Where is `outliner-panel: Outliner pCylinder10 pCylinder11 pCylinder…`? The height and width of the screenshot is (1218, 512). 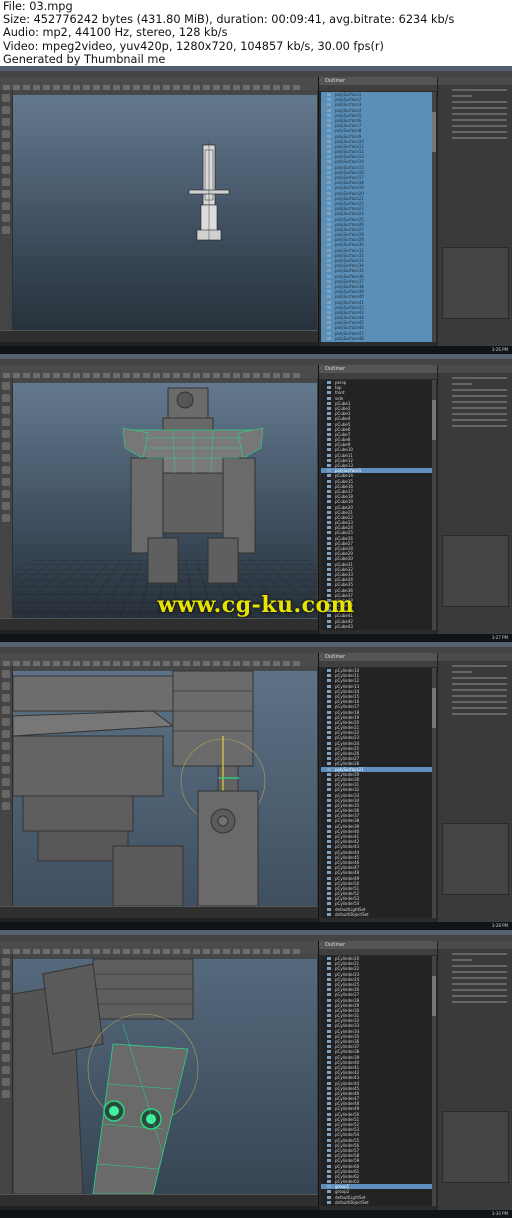 outliner-panel: Outliner pCylinder10 pCylinder11 pCylinder… is located at coordinates (377, 787).